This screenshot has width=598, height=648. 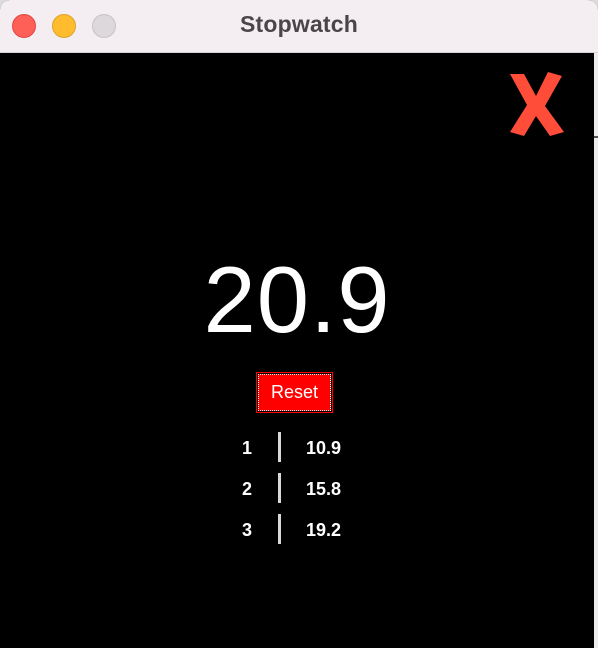 I want to click on lap-number: 2, so click(x=246, y=489).